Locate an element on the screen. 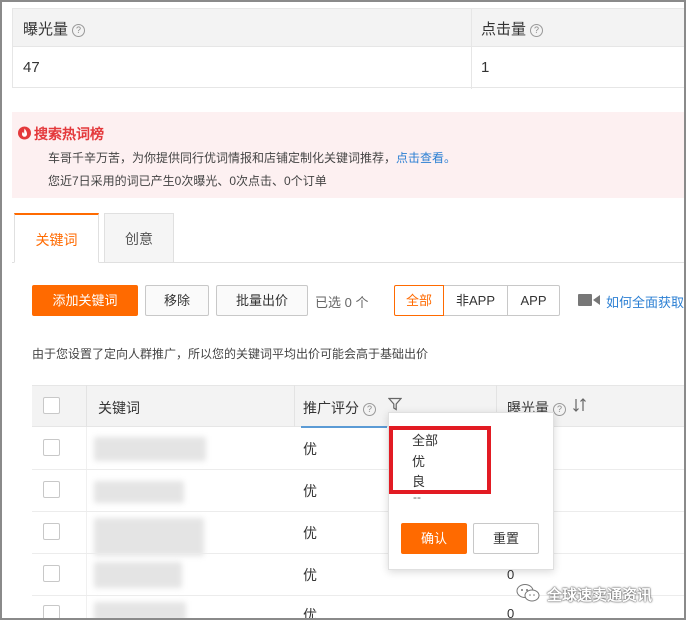  stats-col2-value: 1 is located at coordinates (485, 67).